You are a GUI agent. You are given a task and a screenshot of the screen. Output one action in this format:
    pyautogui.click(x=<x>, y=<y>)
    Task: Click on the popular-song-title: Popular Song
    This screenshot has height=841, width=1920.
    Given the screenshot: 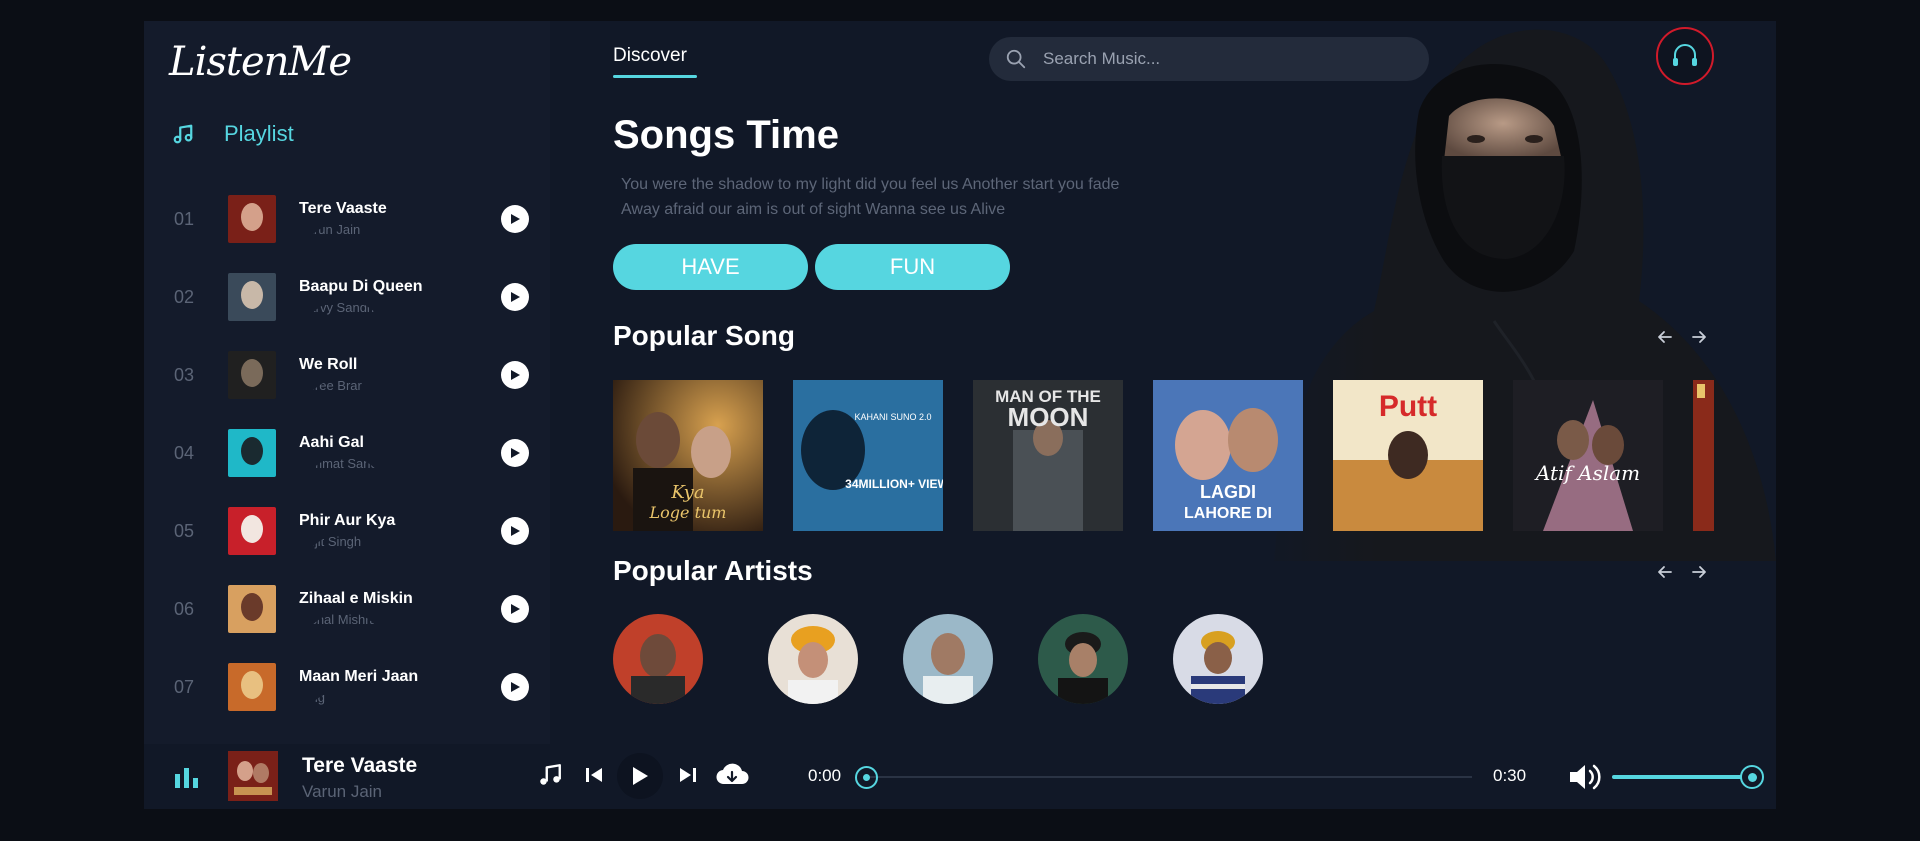 What is the action you would take?
    pyautogui.click(x=704, y=335)
    